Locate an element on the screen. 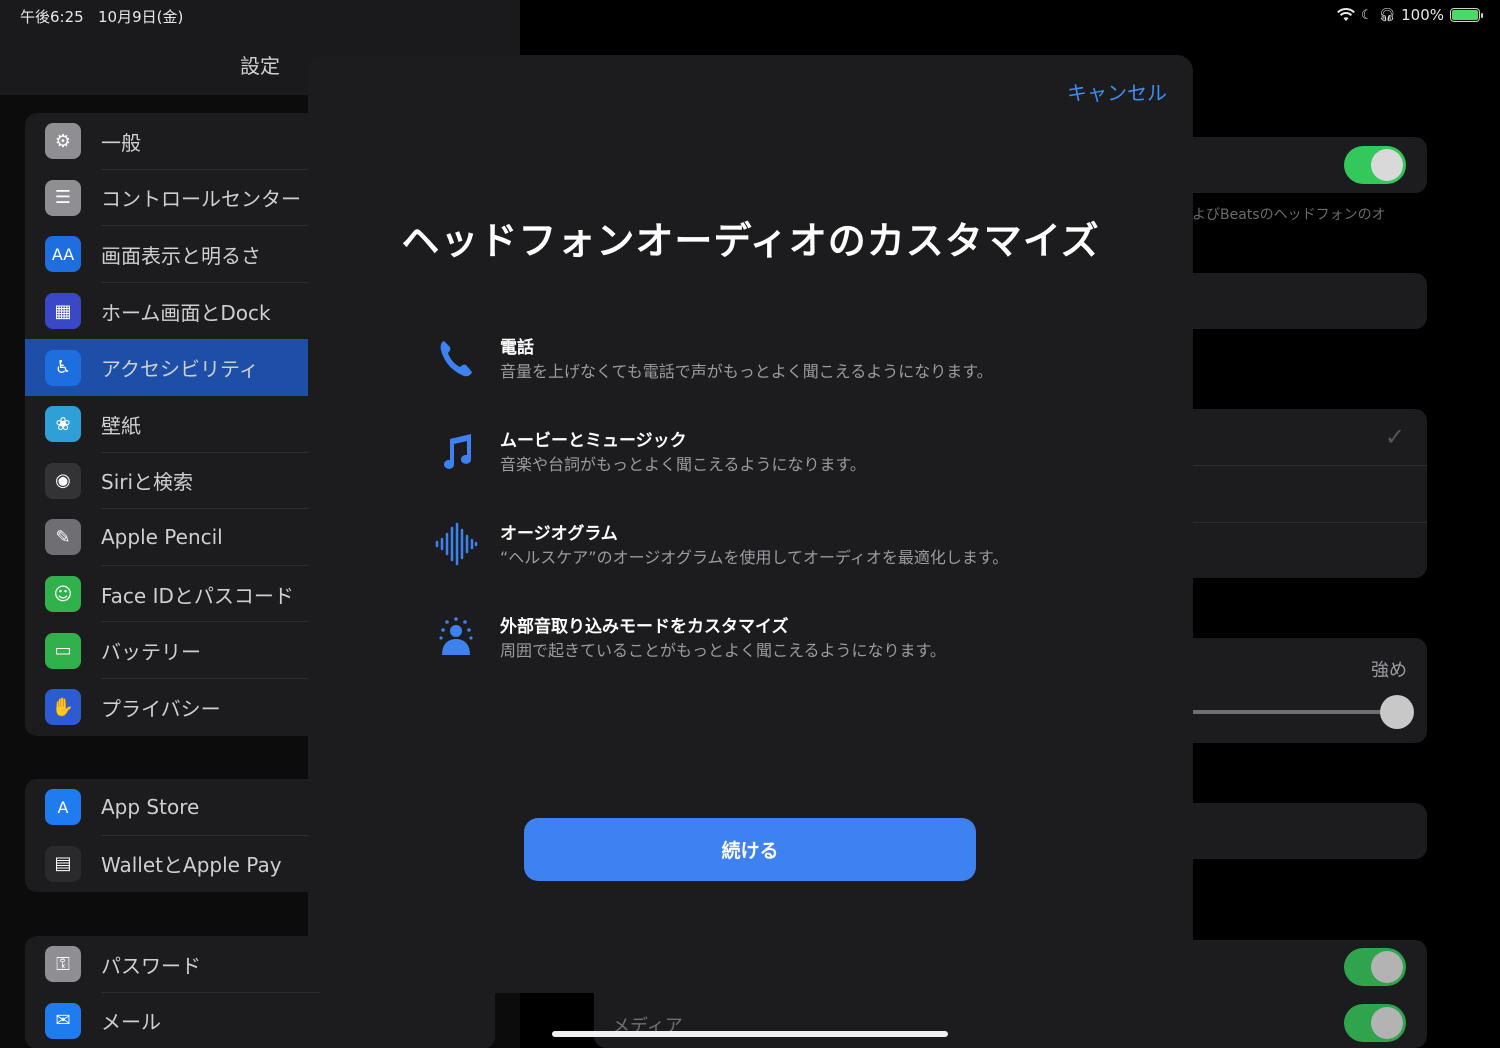  wallet-icon: ▤ is located at coordinates (63, 863).